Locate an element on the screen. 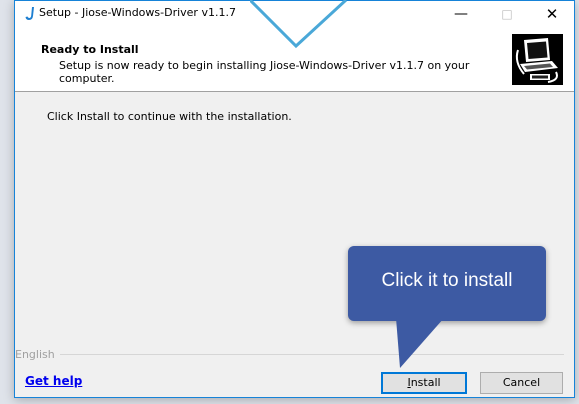 This screenshot has height=404, width=579. page-title: Ready to Install is located at coordinates (90, 49).